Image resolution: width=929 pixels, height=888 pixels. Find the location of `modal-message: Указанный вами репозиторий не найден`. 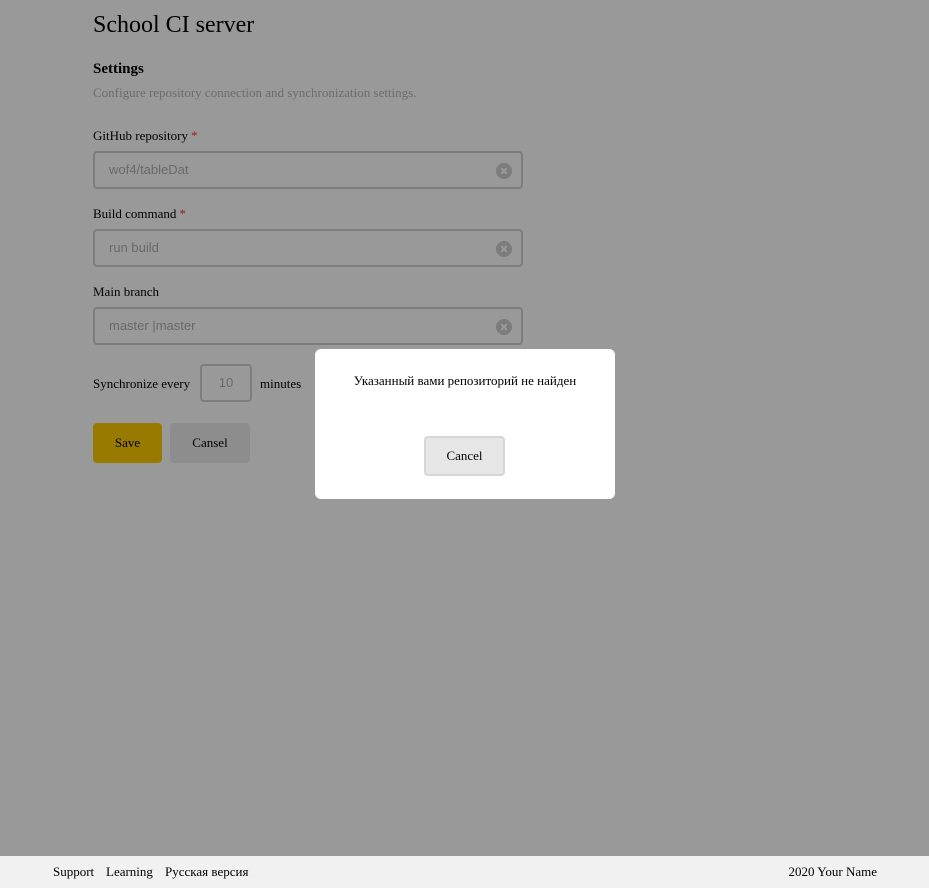

modal-message: Указанный вами репозиторий не найден is located at coordinates (465, 380).